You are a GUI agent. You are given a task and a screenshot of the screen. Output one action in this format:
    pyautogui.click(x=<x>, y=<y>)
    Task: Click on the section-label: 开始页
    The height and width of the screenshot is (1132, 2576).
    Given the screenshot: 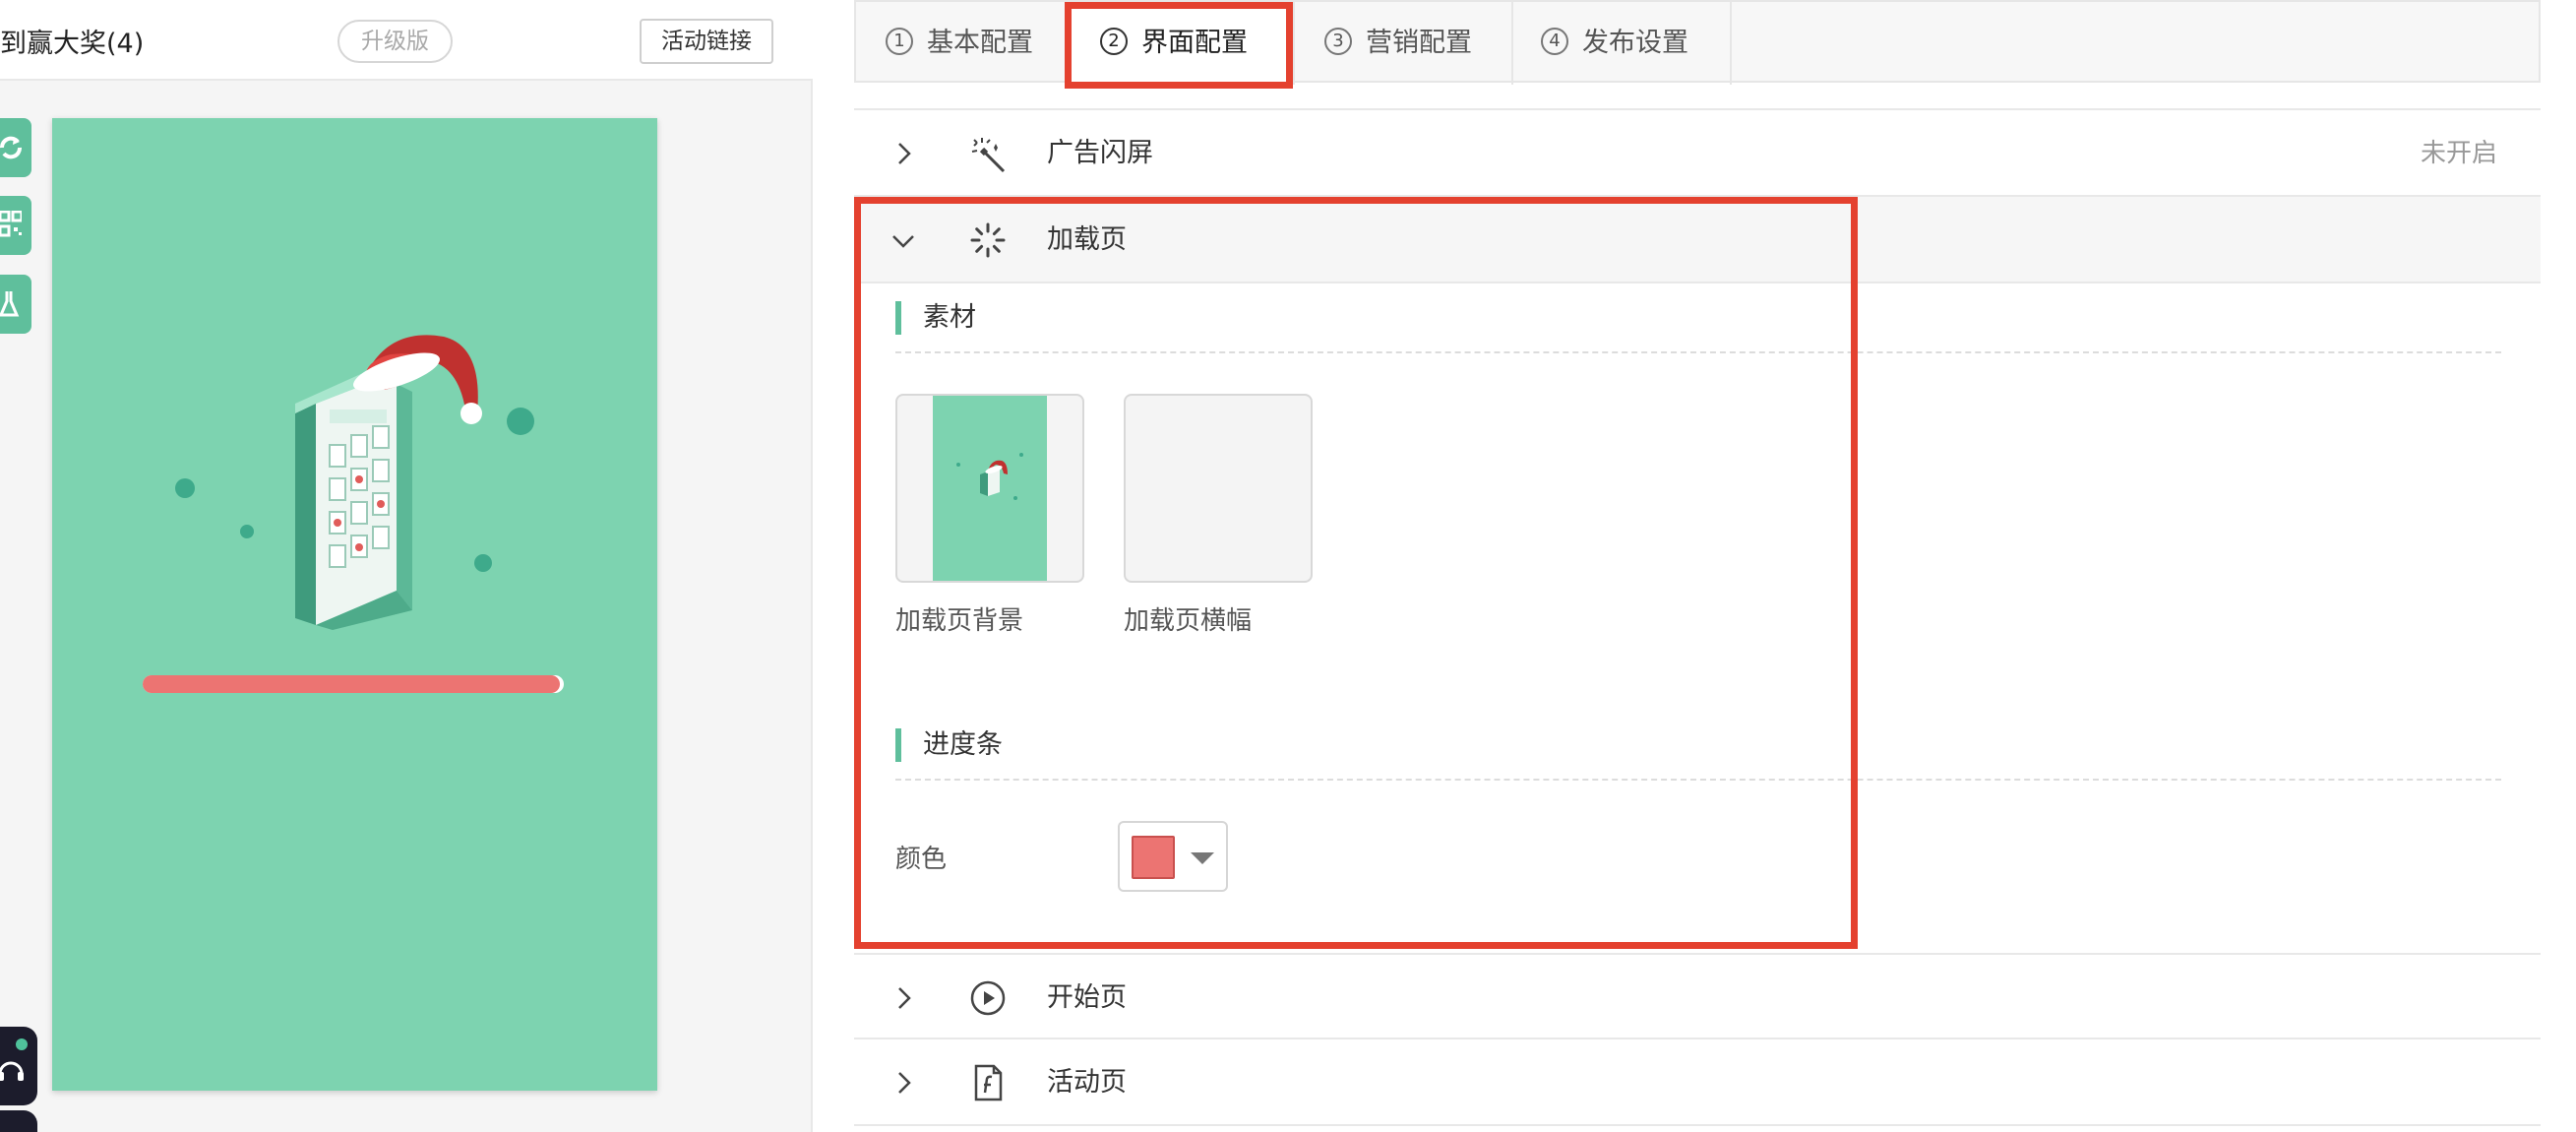 What is the action you would take?
    pyautogui.click(x=1087, y=997)
    